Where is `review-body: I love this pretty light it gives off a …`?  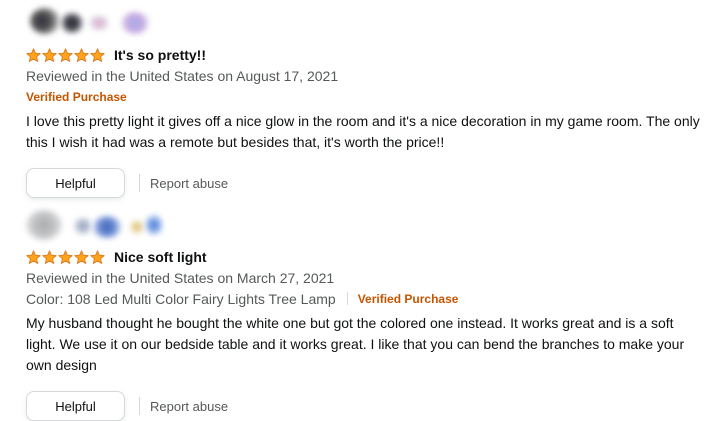
review-body: I love this pretty light it gives off a … is located at coordinates (363, 131).